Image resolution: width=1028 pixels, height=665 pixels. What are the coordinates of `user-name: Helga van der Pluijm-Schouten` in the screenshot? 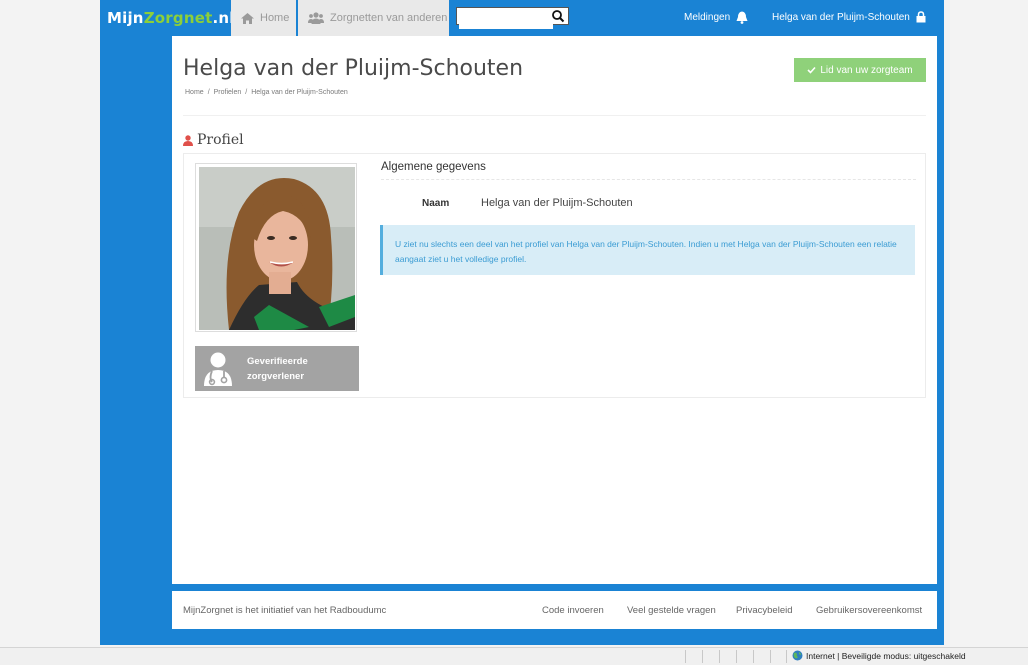 It's located at (841, 17).